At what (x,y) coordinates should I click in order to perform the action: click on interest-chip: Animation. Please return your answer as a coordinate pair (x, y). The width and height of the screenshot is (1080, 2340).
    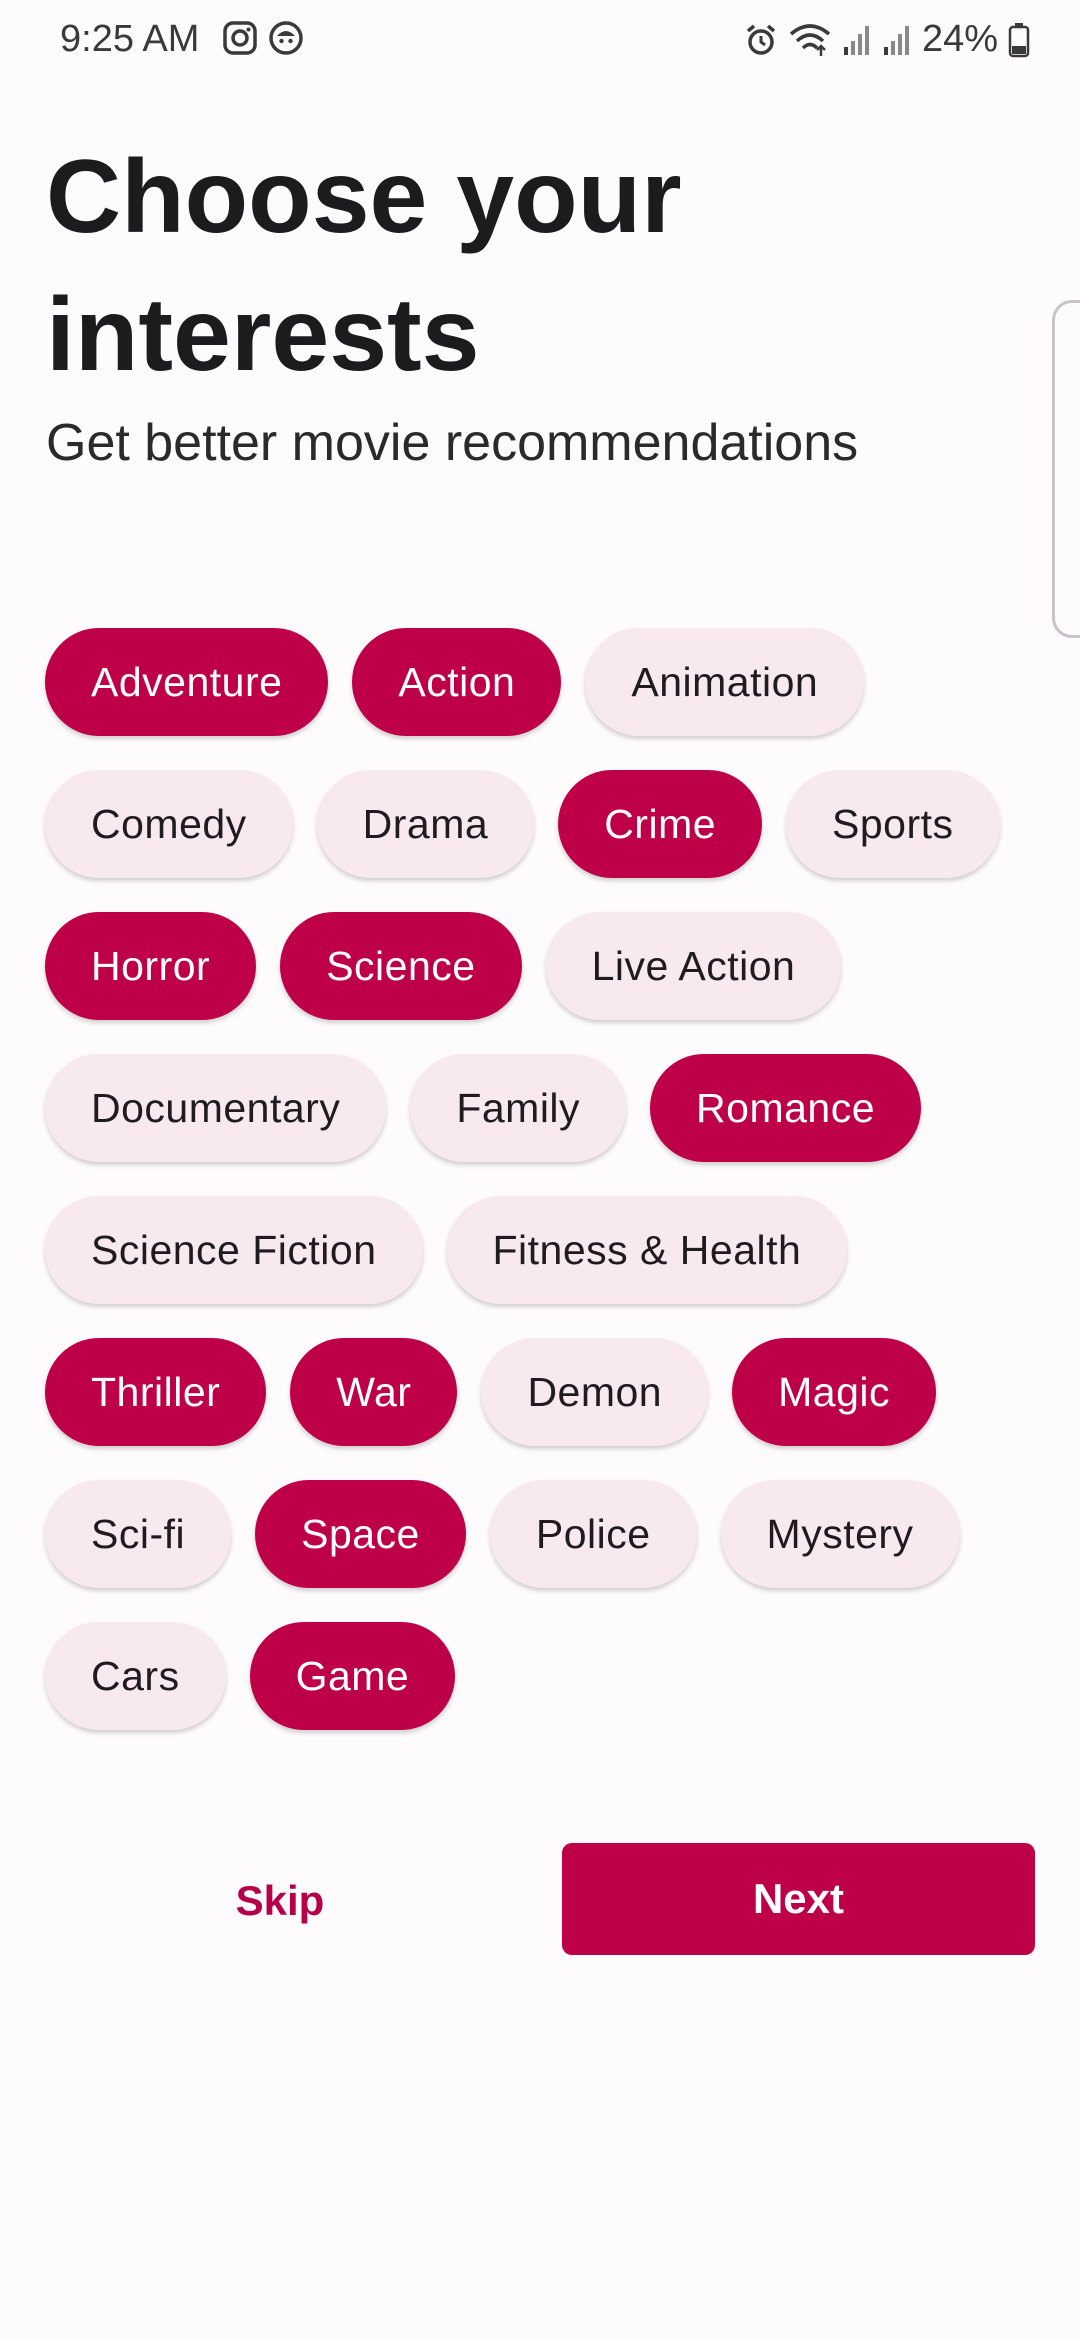
    Looking at the image, I should click on (725, 682).